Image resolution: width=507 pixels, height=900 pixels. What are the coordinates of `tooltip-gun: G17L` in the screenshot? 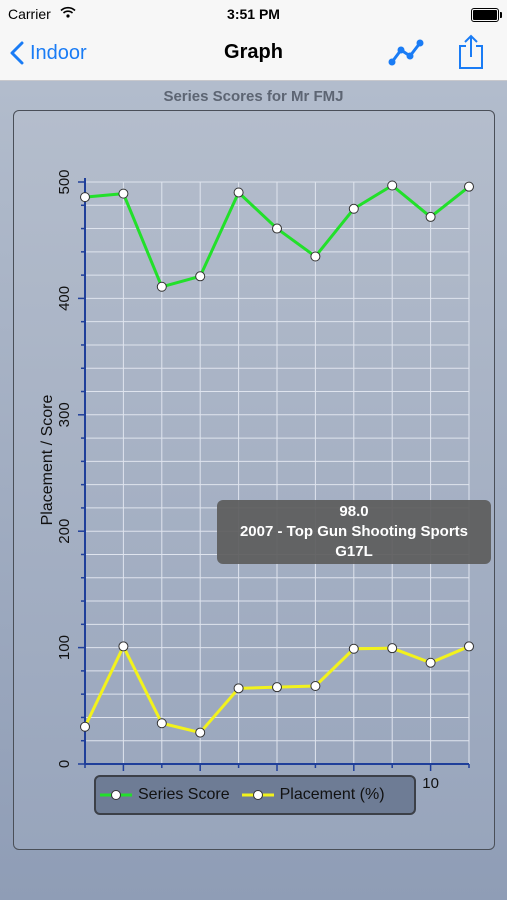 It's located at (354, 551).